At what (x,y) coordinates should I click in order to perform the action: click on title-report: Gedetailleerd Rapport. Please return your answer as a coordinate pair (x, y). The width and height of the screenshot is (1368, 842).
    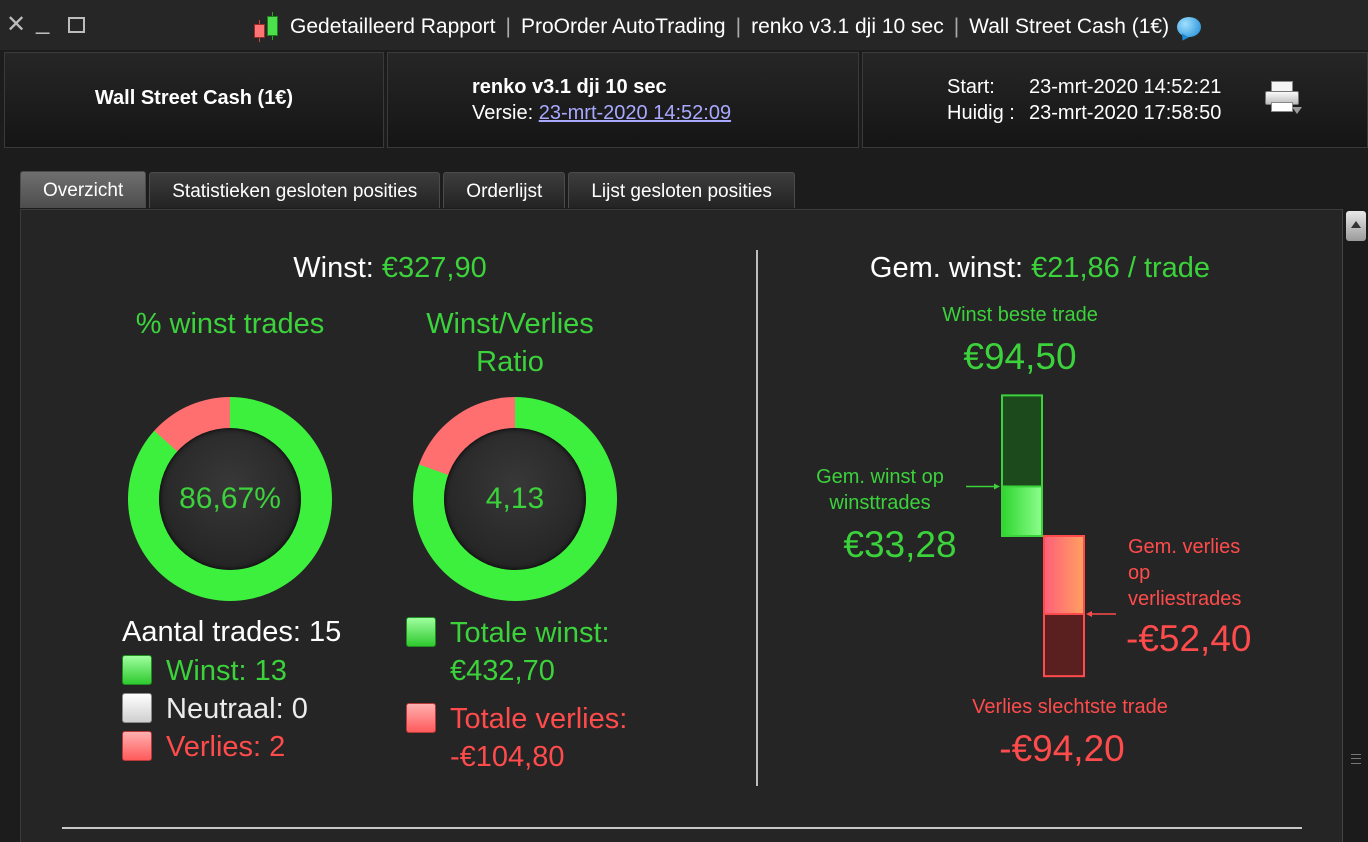
    Looking at the image, I should click on (393, 26).